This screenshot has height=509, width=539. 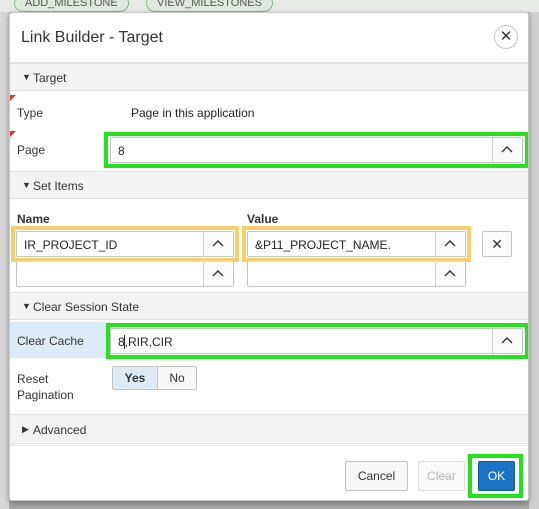 What do you see at coordinates (263, 219) in the screenshot?
I see `value-column-header: Value` at bounding box center [263, 219].